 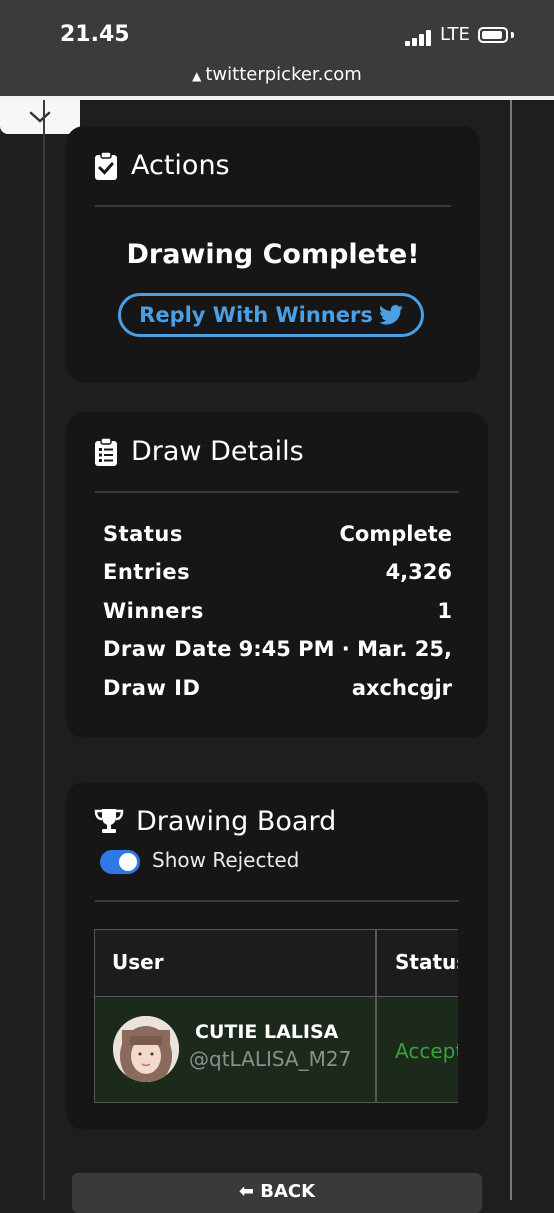 What do you see at coordinates (267, 1032) in the screenshot?
I see `user-display-name: CUTIE LALISA` at bounding box center [267, 1032].